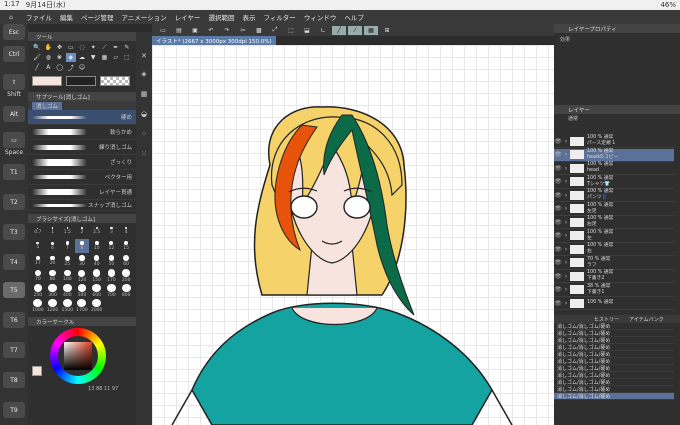 Image resolution: width=680 pixels, height=425 pixels. Describe the element at coordinates (53, 246) in the screenshot. I see `brush-size-cell: 6` at that location.